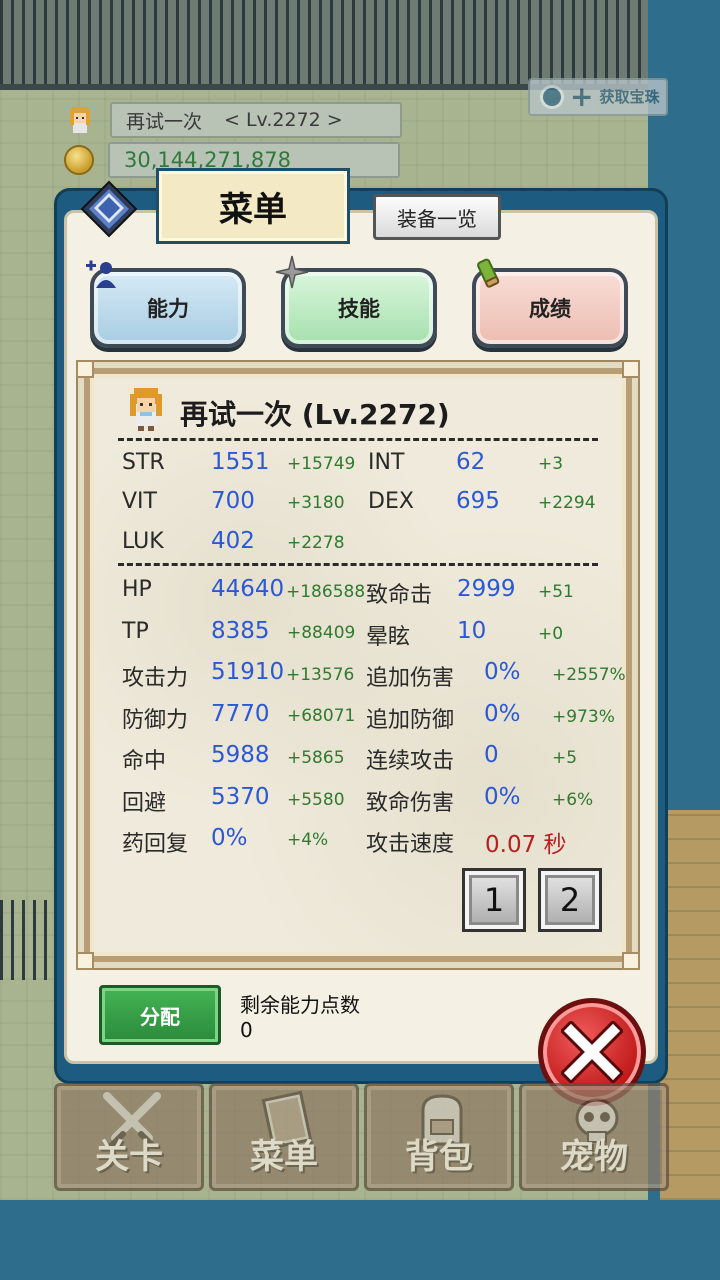  Describe the element at coordinates (155, 844) in the screenshot. I see `stat-potion-label: 药回复` at that location.